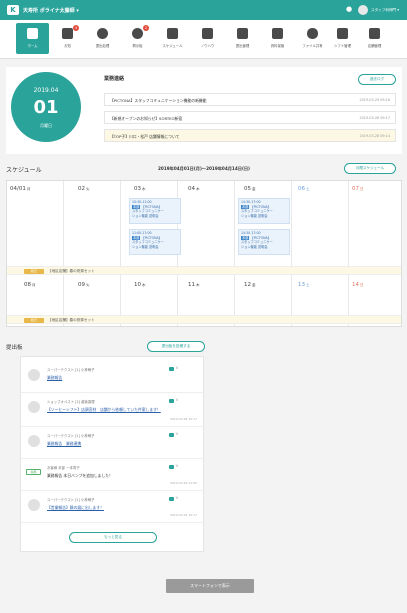 This screenshot has width=407, height=613. I want to click on user-menu: スタッフ利伸門 ▾, so click(385, 10).